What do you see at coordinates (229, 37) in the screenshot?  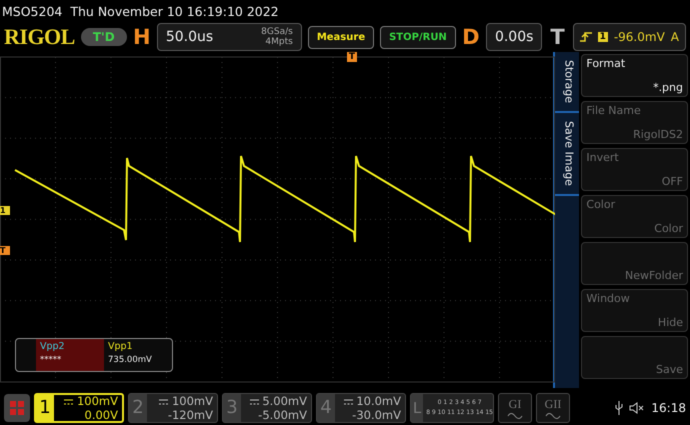 I see `timebase-panel: 50.0us 8GSa/s 4Mpts` at bounding box center [229, 37].